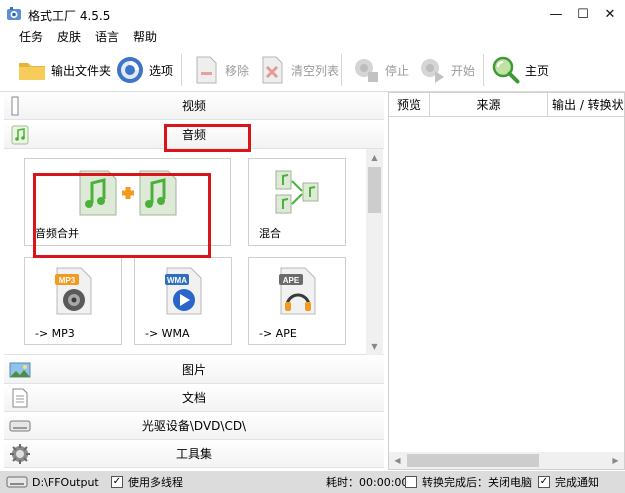 The height and width of the screenshot is (493, 625). What do you see at coordinates (73, 291) in the screenshot?
I see `mp3-file-icon: MP3` at bounding box center [73, 291].